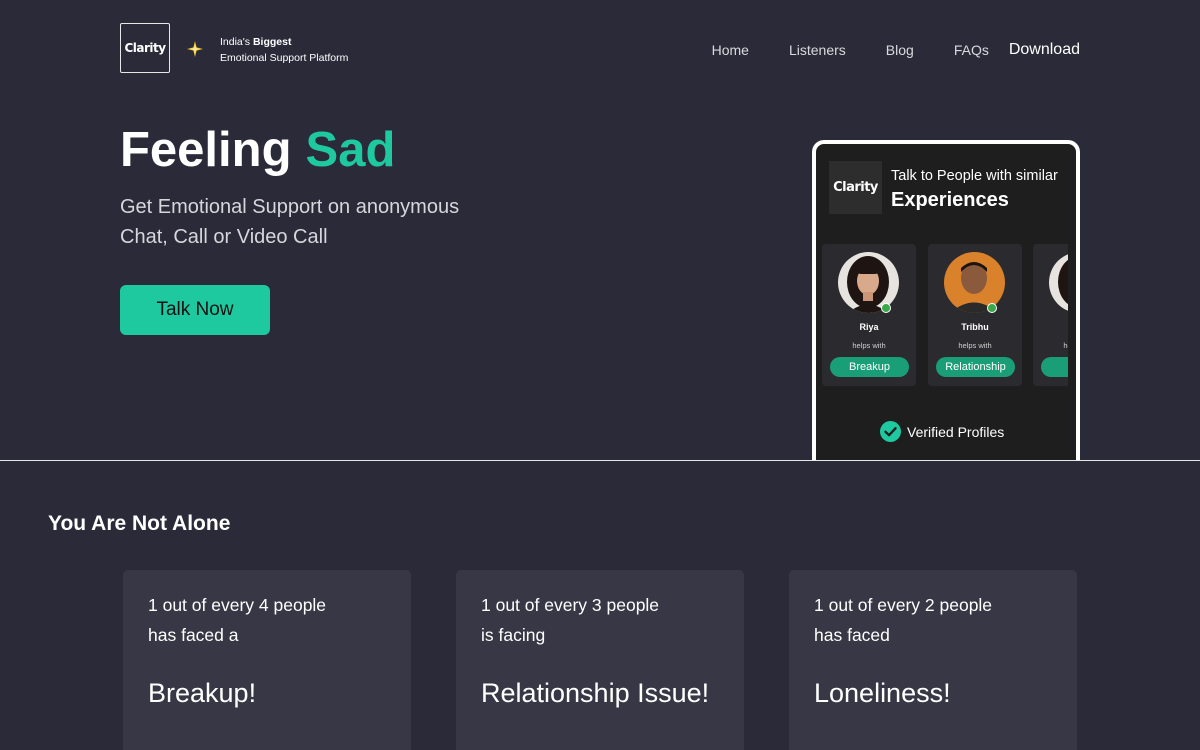 The width and height of the screenshot is (1200, 750). What do you see at coordinates (272, 42) in the screenshot?
I see `tagline-bold: Biggest` at bounding box center [272, 42].